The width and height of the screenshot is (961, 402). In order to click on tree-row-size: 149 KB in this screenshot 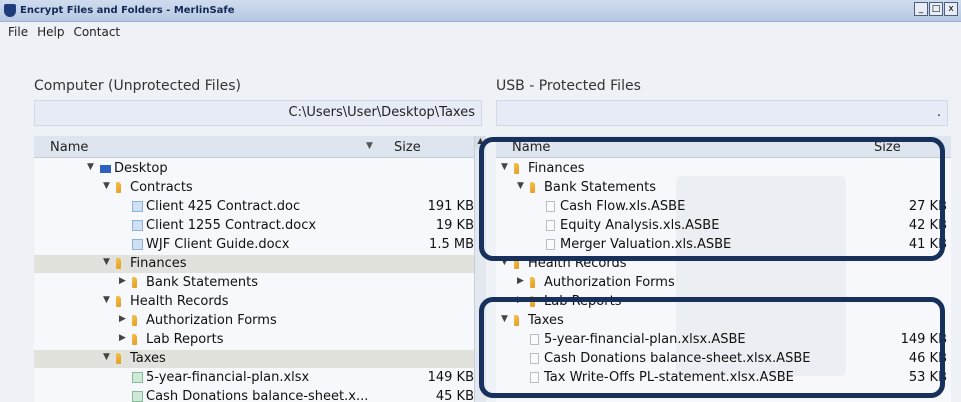, I will do `click(923, 339)`.